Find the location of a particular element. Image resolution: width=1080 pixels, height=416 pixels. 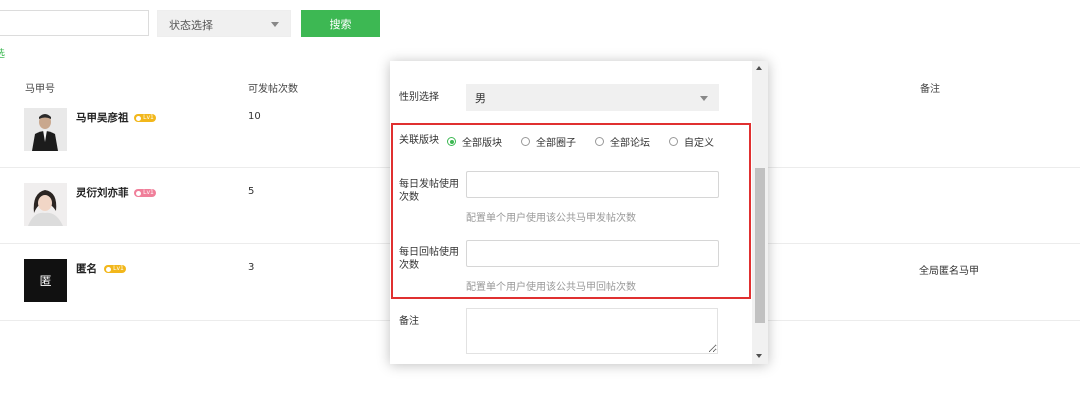

column-header-account: 马甲号 is located at coordinates (40, 89).